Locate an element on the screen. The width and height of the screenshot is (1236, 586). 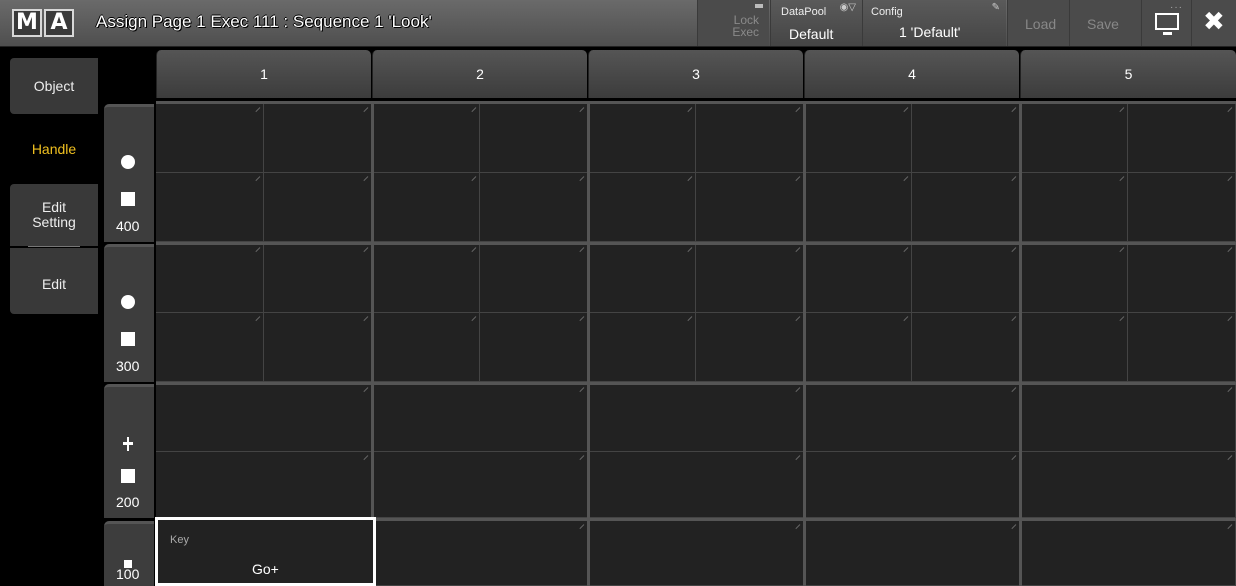
close-icon: ✖ is located at coordinates (1214, 22).